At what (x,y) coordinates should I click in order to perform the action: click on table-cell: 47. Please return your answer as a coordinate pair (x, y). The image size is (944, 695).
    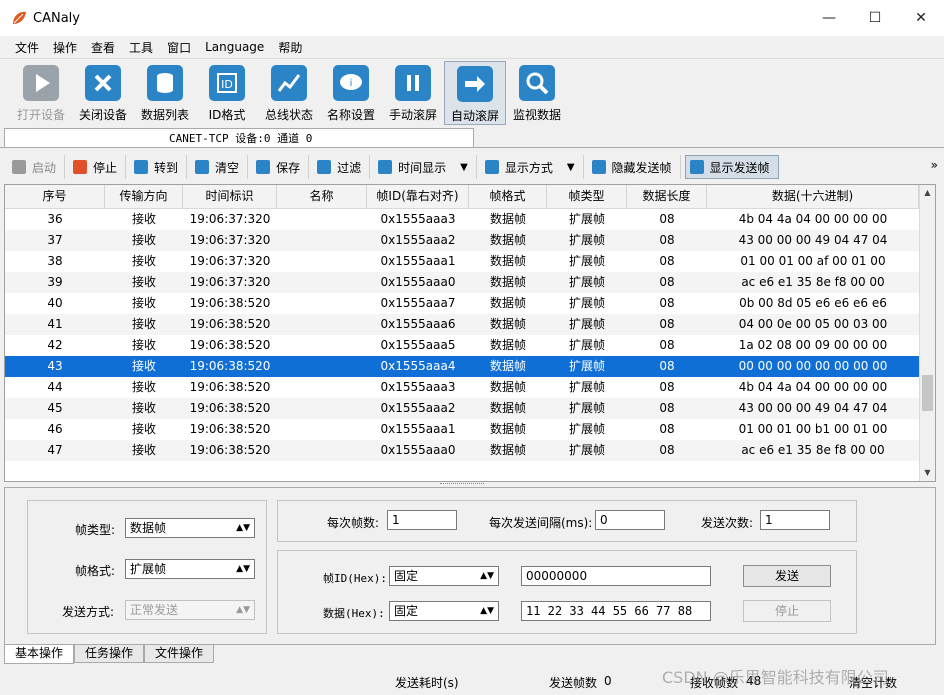
    Looking at the image, I should click on (55, 450).